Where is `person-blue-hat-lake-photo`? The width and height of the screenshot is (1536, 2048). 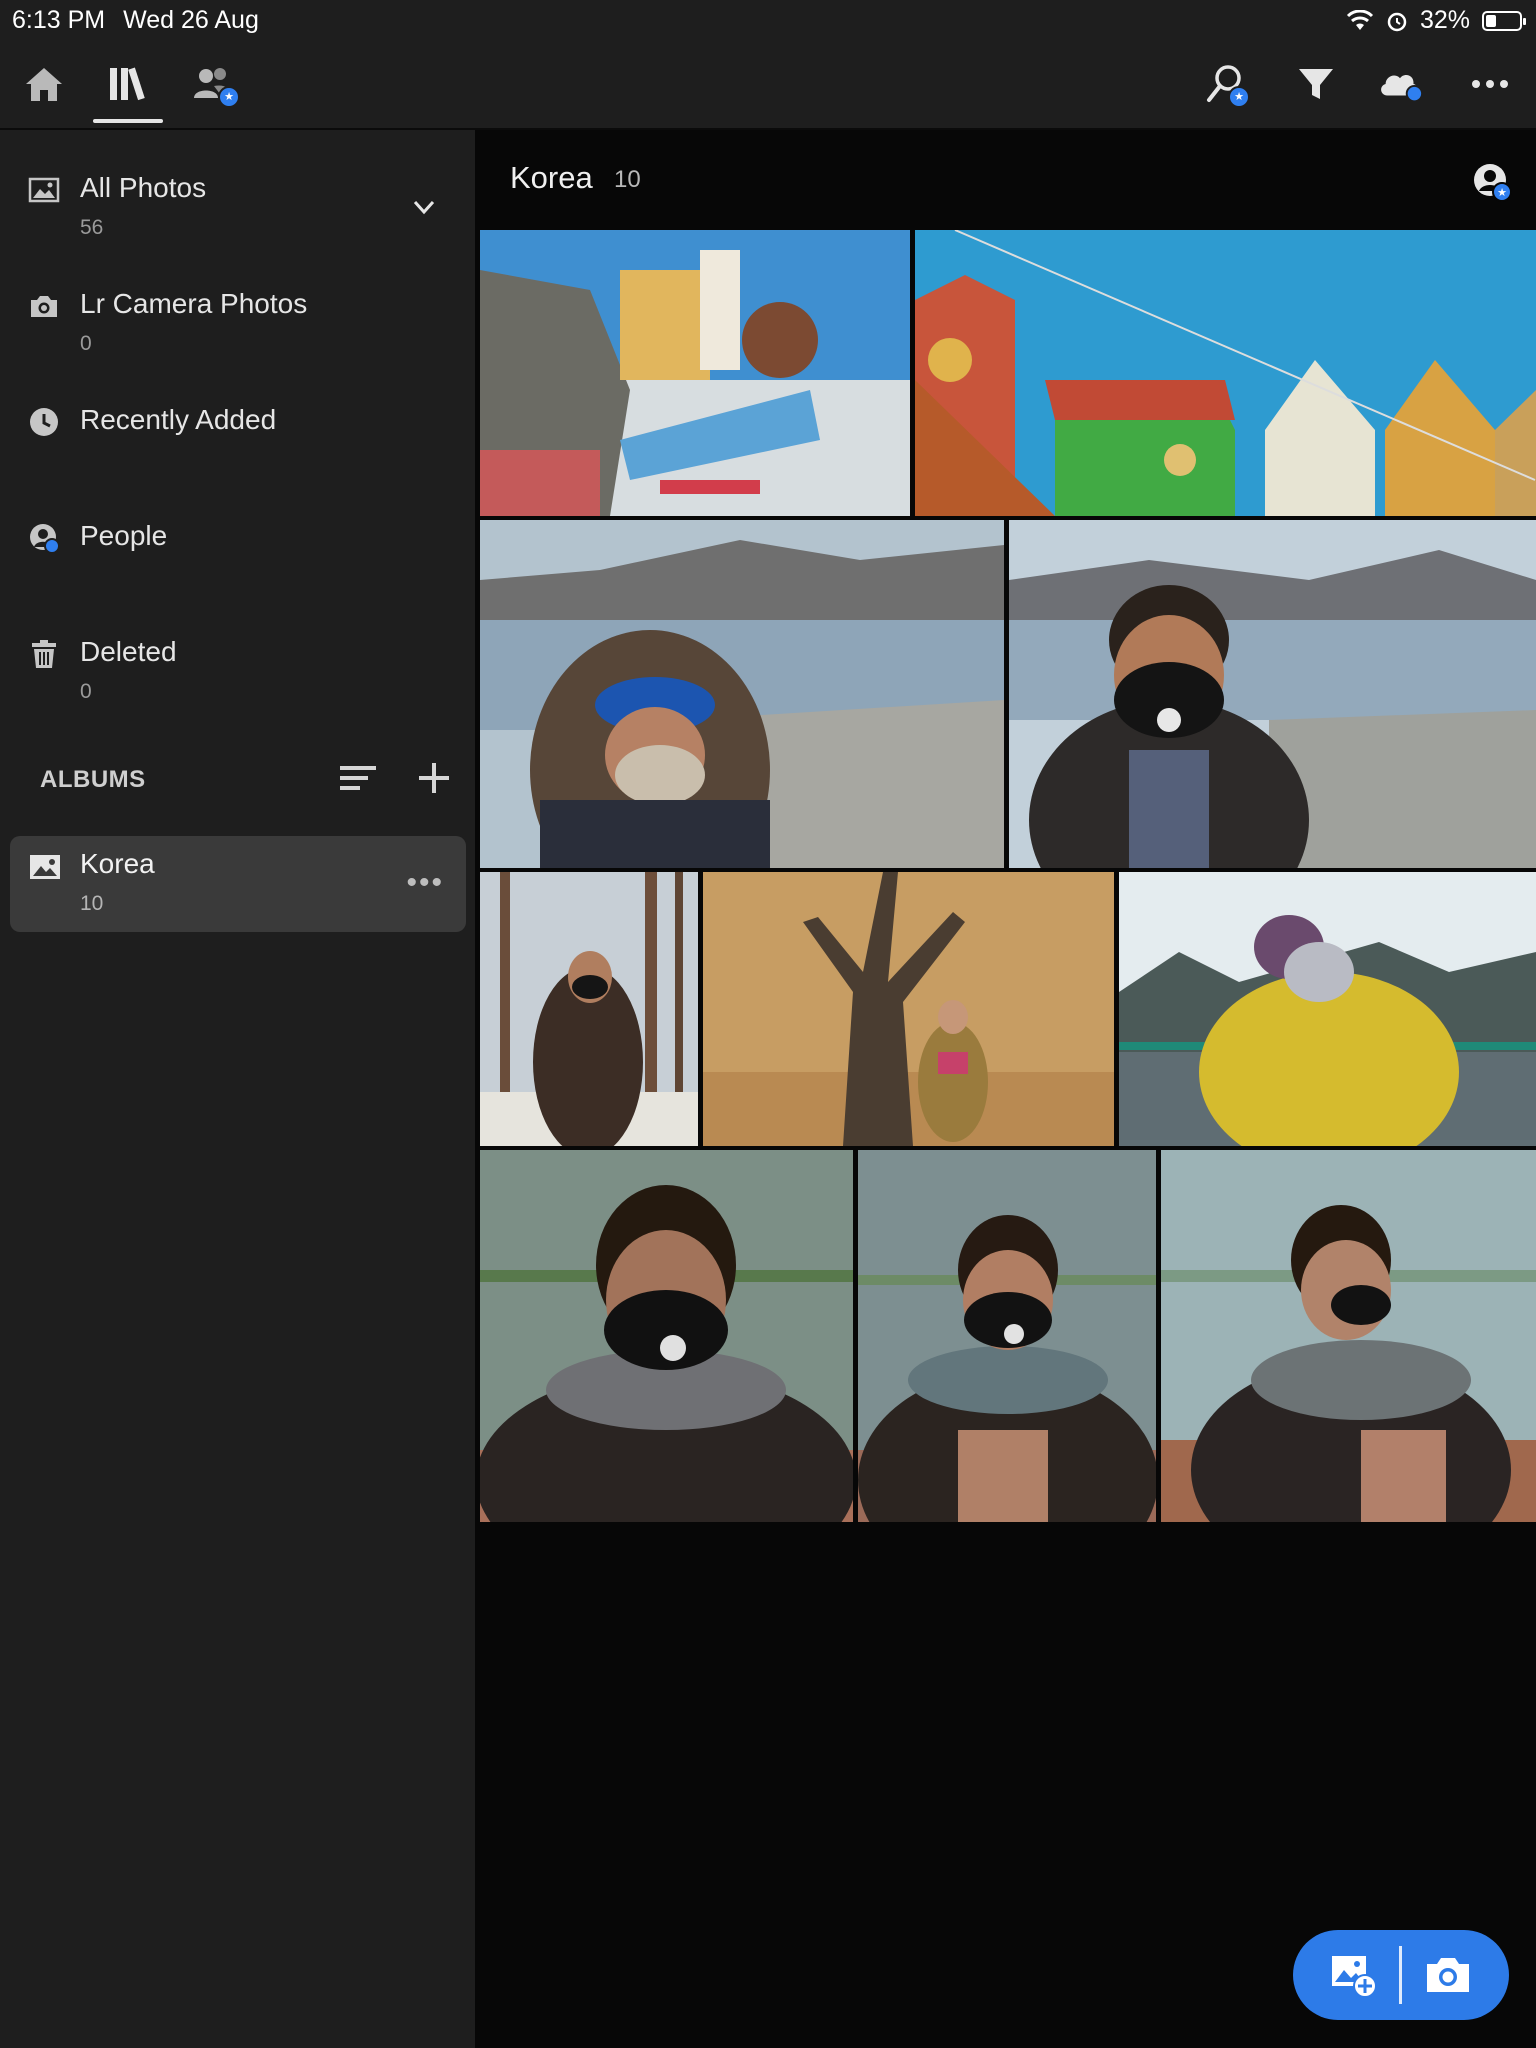
person-blue-hat-lake-photo is located at coordinates (742, 694).